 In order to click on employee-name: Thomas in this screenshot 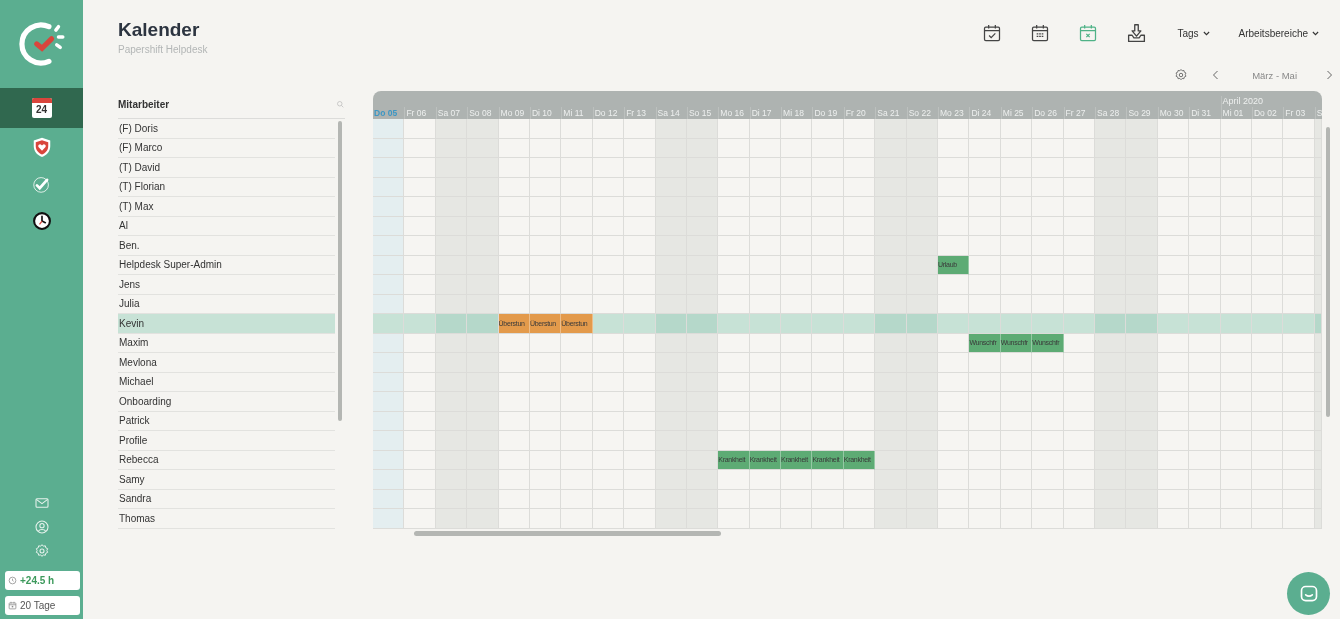, I will do `click(226, 519)`.